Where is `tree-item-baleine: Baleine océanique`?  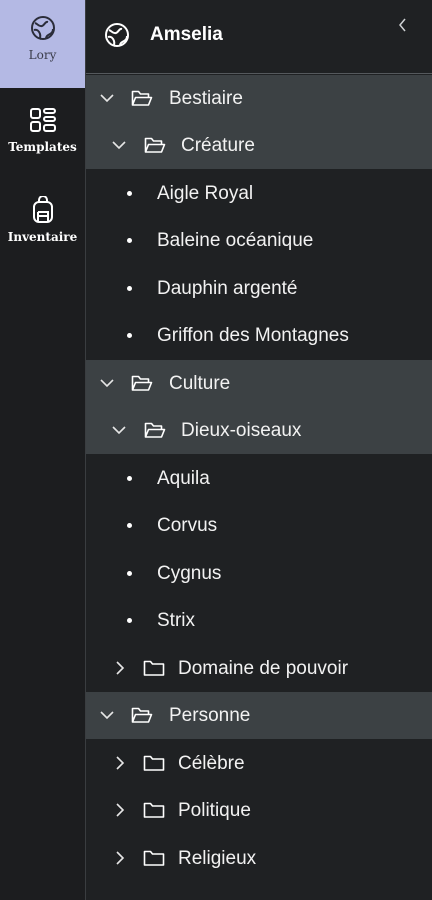 tree-item-baleine: Baleine océanique is located at coordinates (259, 240).